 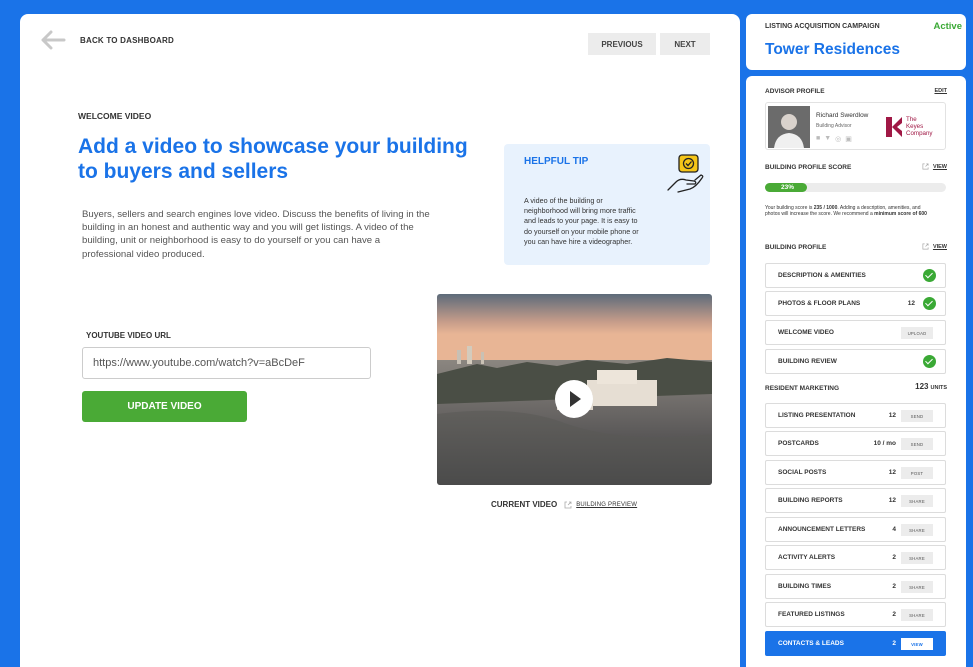 What do you see at coordinates (940, 91) in the screenshot?
I see `edit-link: EDIT` at bounding box center [940, 91].